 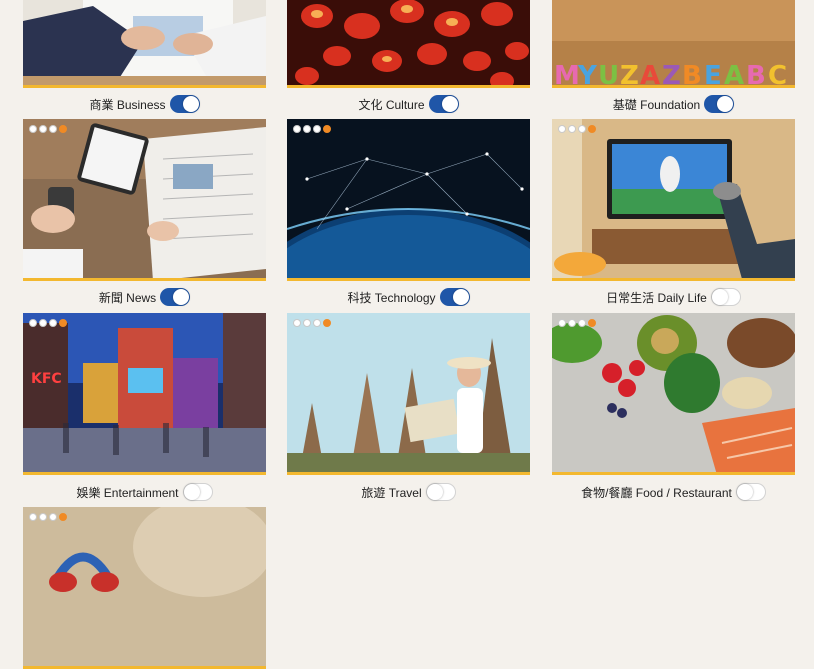 What do you see at coordinates (127, 492) in the screenshot?
I see `category-label: 娛樂 Entertainment` at bounding box center [127, 492].